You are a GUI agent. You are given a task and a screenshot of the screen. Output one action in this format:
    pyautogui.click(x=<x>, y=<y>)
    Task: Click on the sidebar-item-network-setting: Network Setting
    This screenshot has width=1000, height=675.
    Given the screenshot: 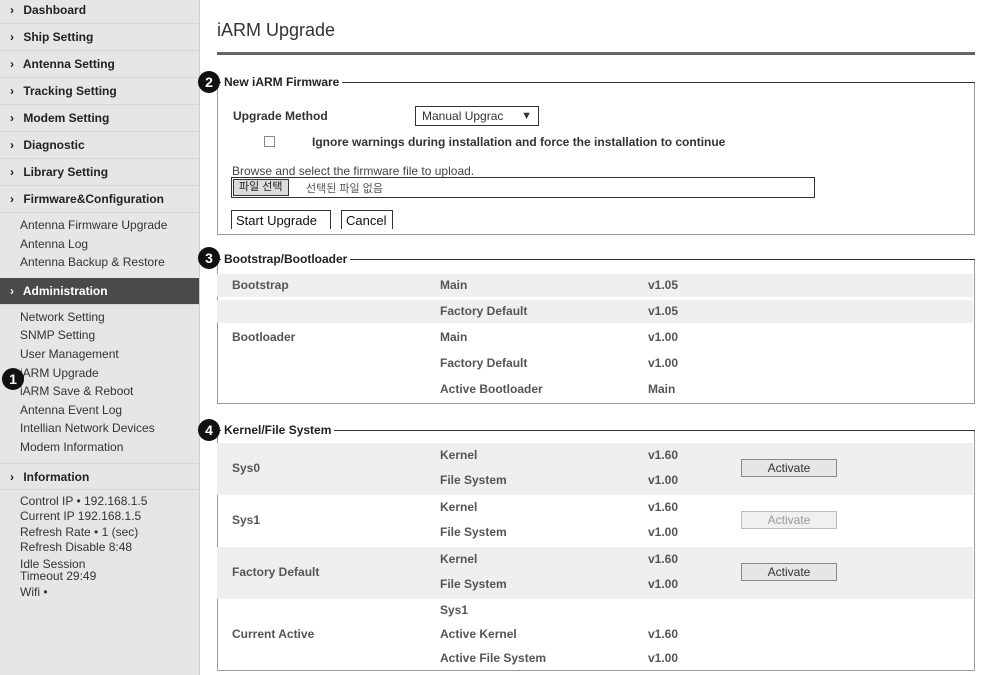 What is the action you would take?
    pyautogui.click(x=109, y=317)
    